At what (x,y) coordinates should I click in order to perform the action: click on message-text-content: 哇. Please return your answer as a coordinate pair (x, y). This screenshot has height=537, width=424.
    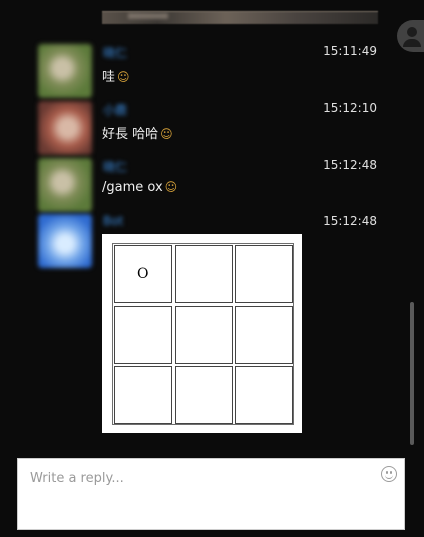
    Looking at the image, I should click on (109, 77).